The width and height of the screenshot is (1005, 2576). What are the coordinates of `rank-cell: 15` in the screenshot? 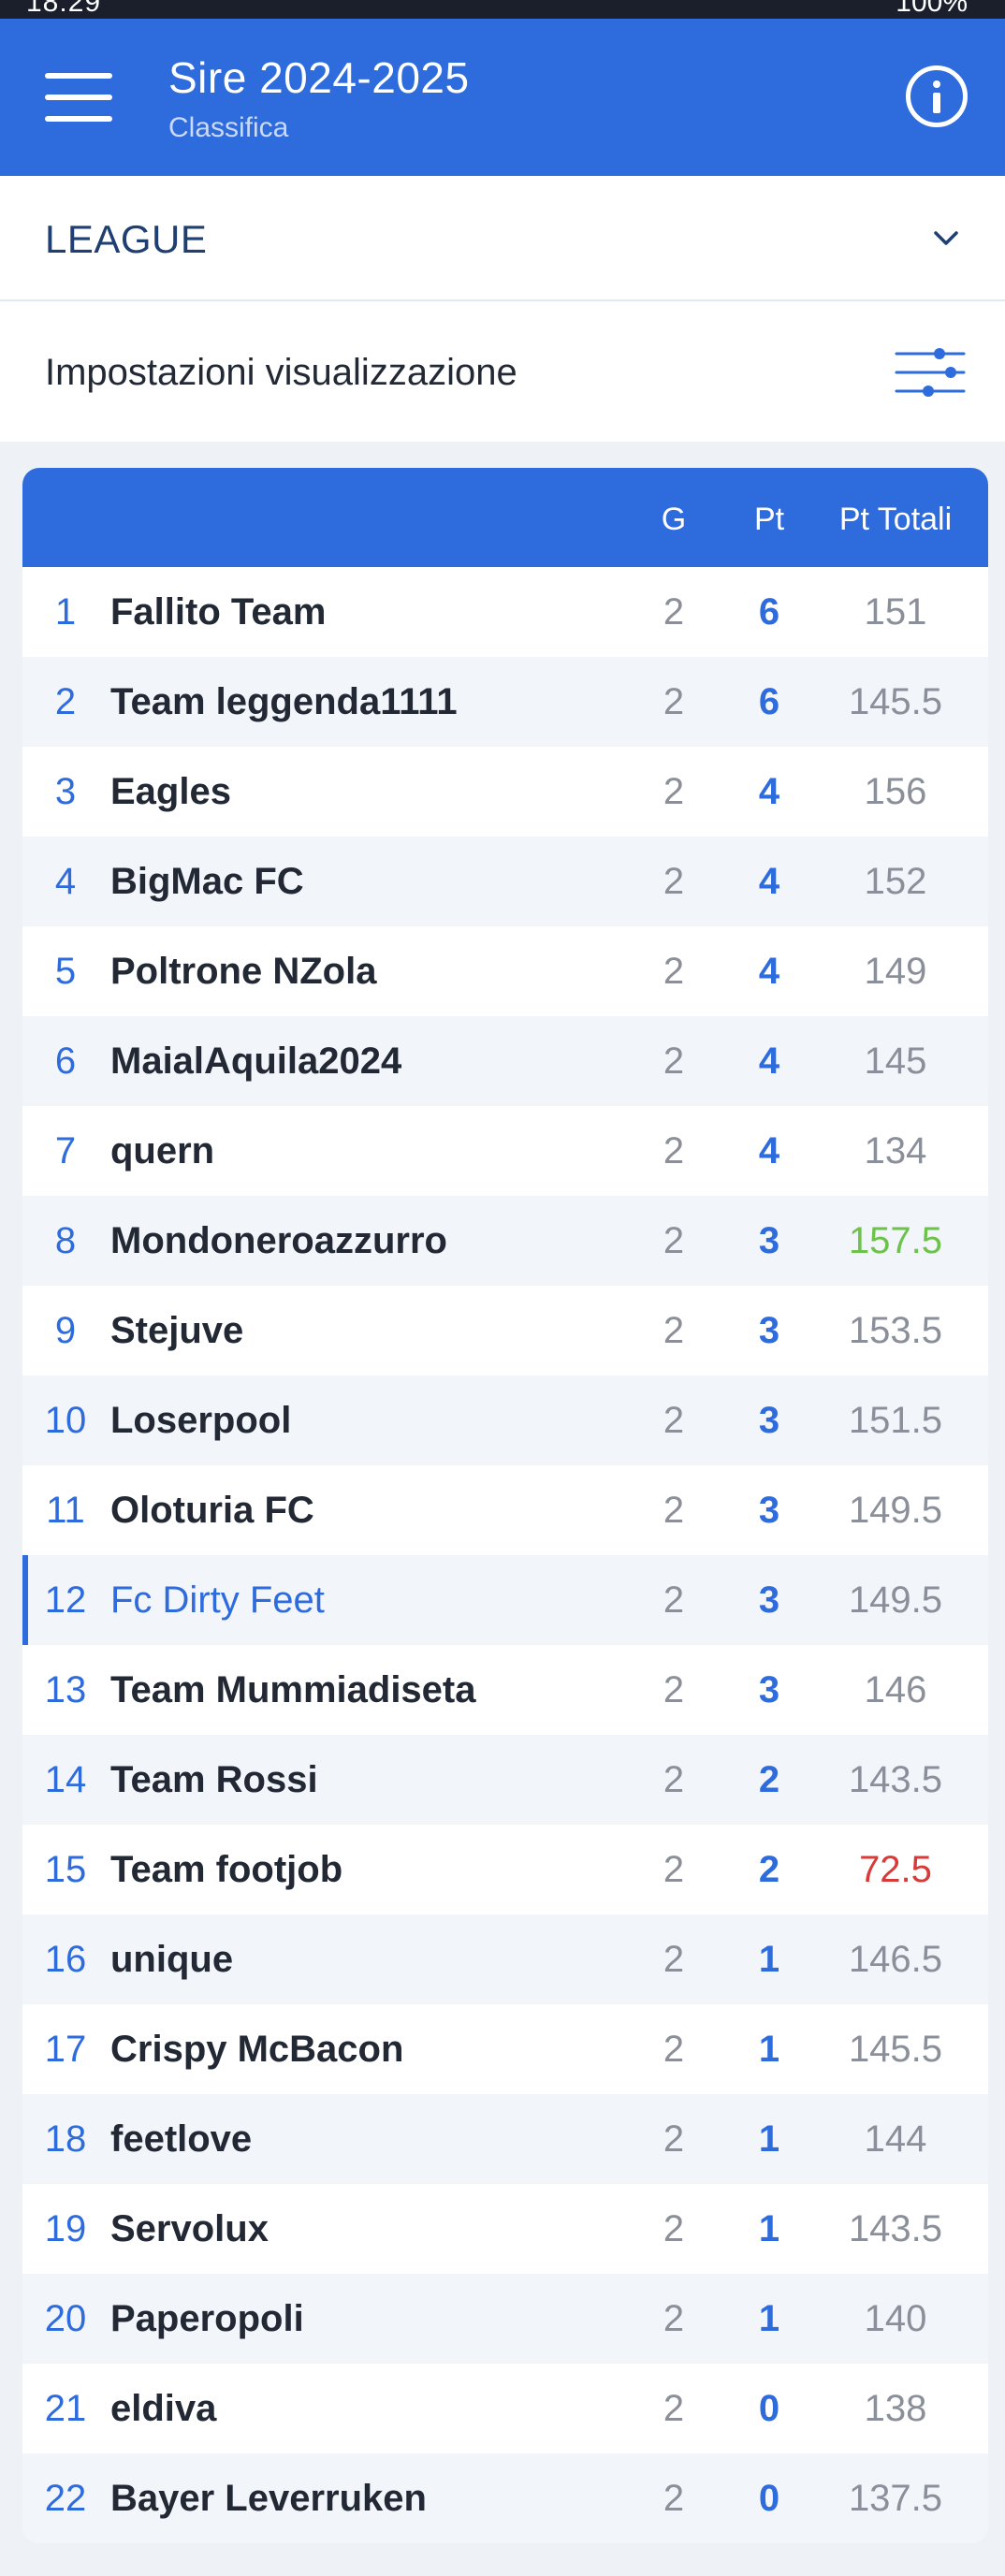 It's located at (65, 1869).